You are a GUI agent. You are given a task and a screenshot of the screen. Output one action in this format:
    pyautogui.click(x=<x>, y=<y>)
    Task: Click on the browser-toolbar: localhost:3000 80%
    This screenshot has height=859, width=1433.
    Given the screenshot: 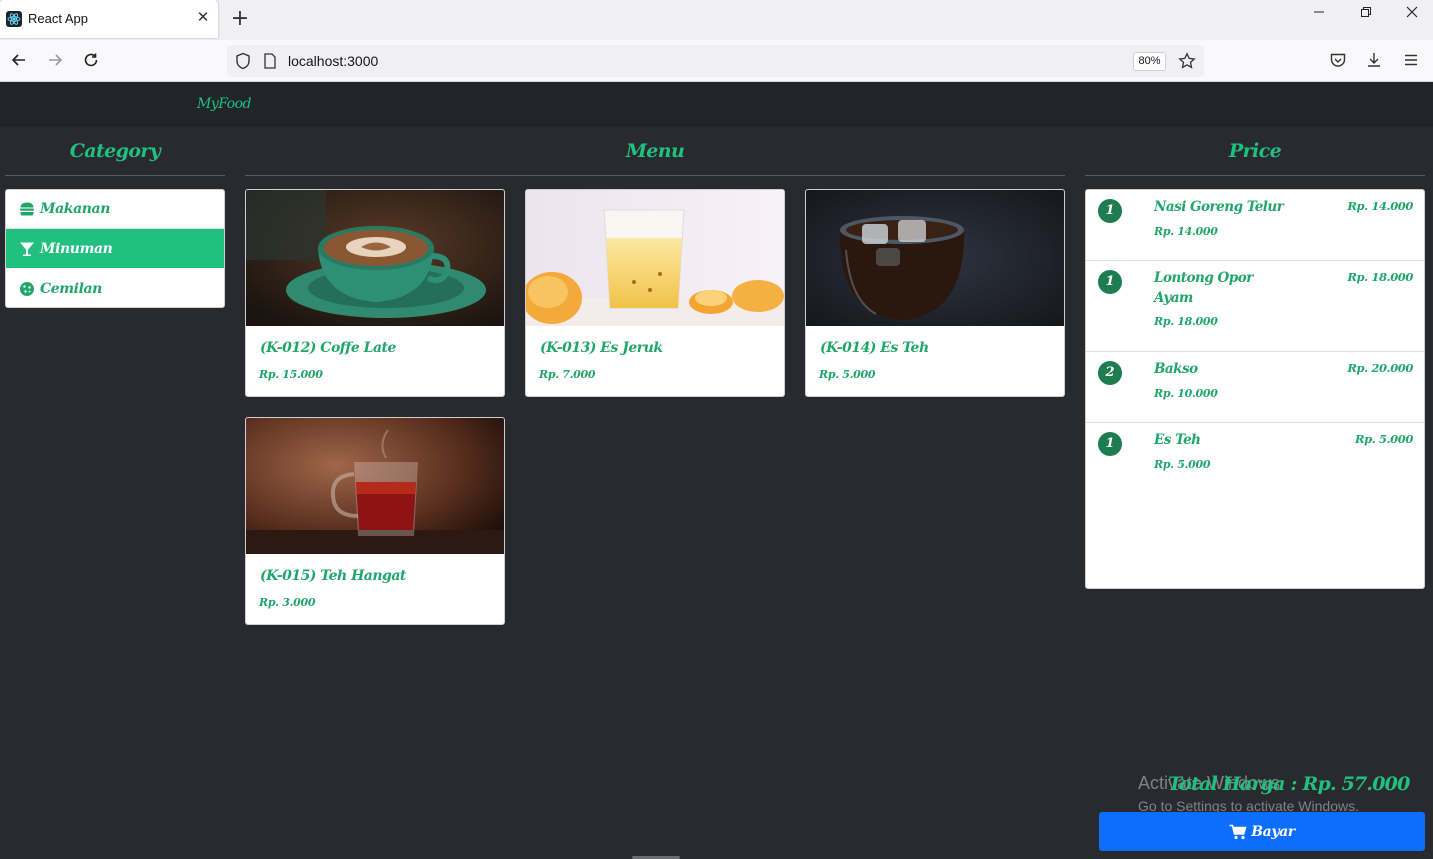 What is the action you would take?
    pyautogui.click(x=716, y=61)
    